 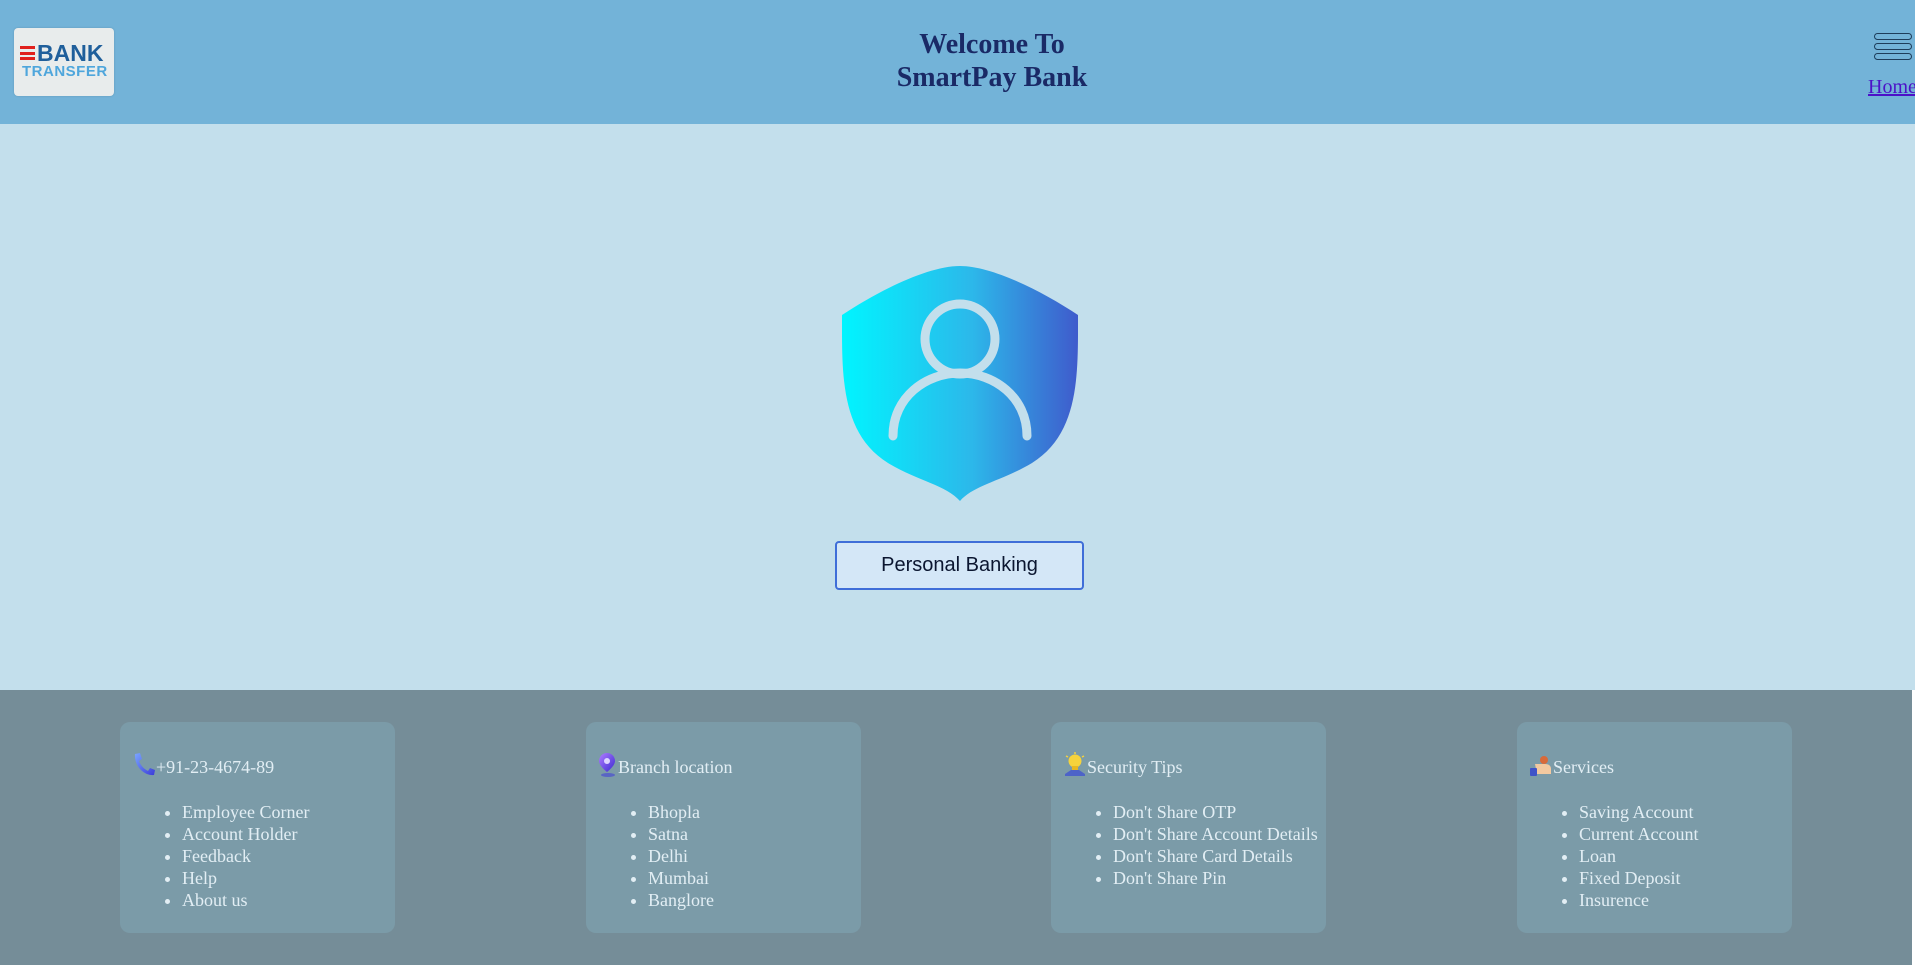 I want to click on footer-list-item: About us, so click(x=286, y=900).